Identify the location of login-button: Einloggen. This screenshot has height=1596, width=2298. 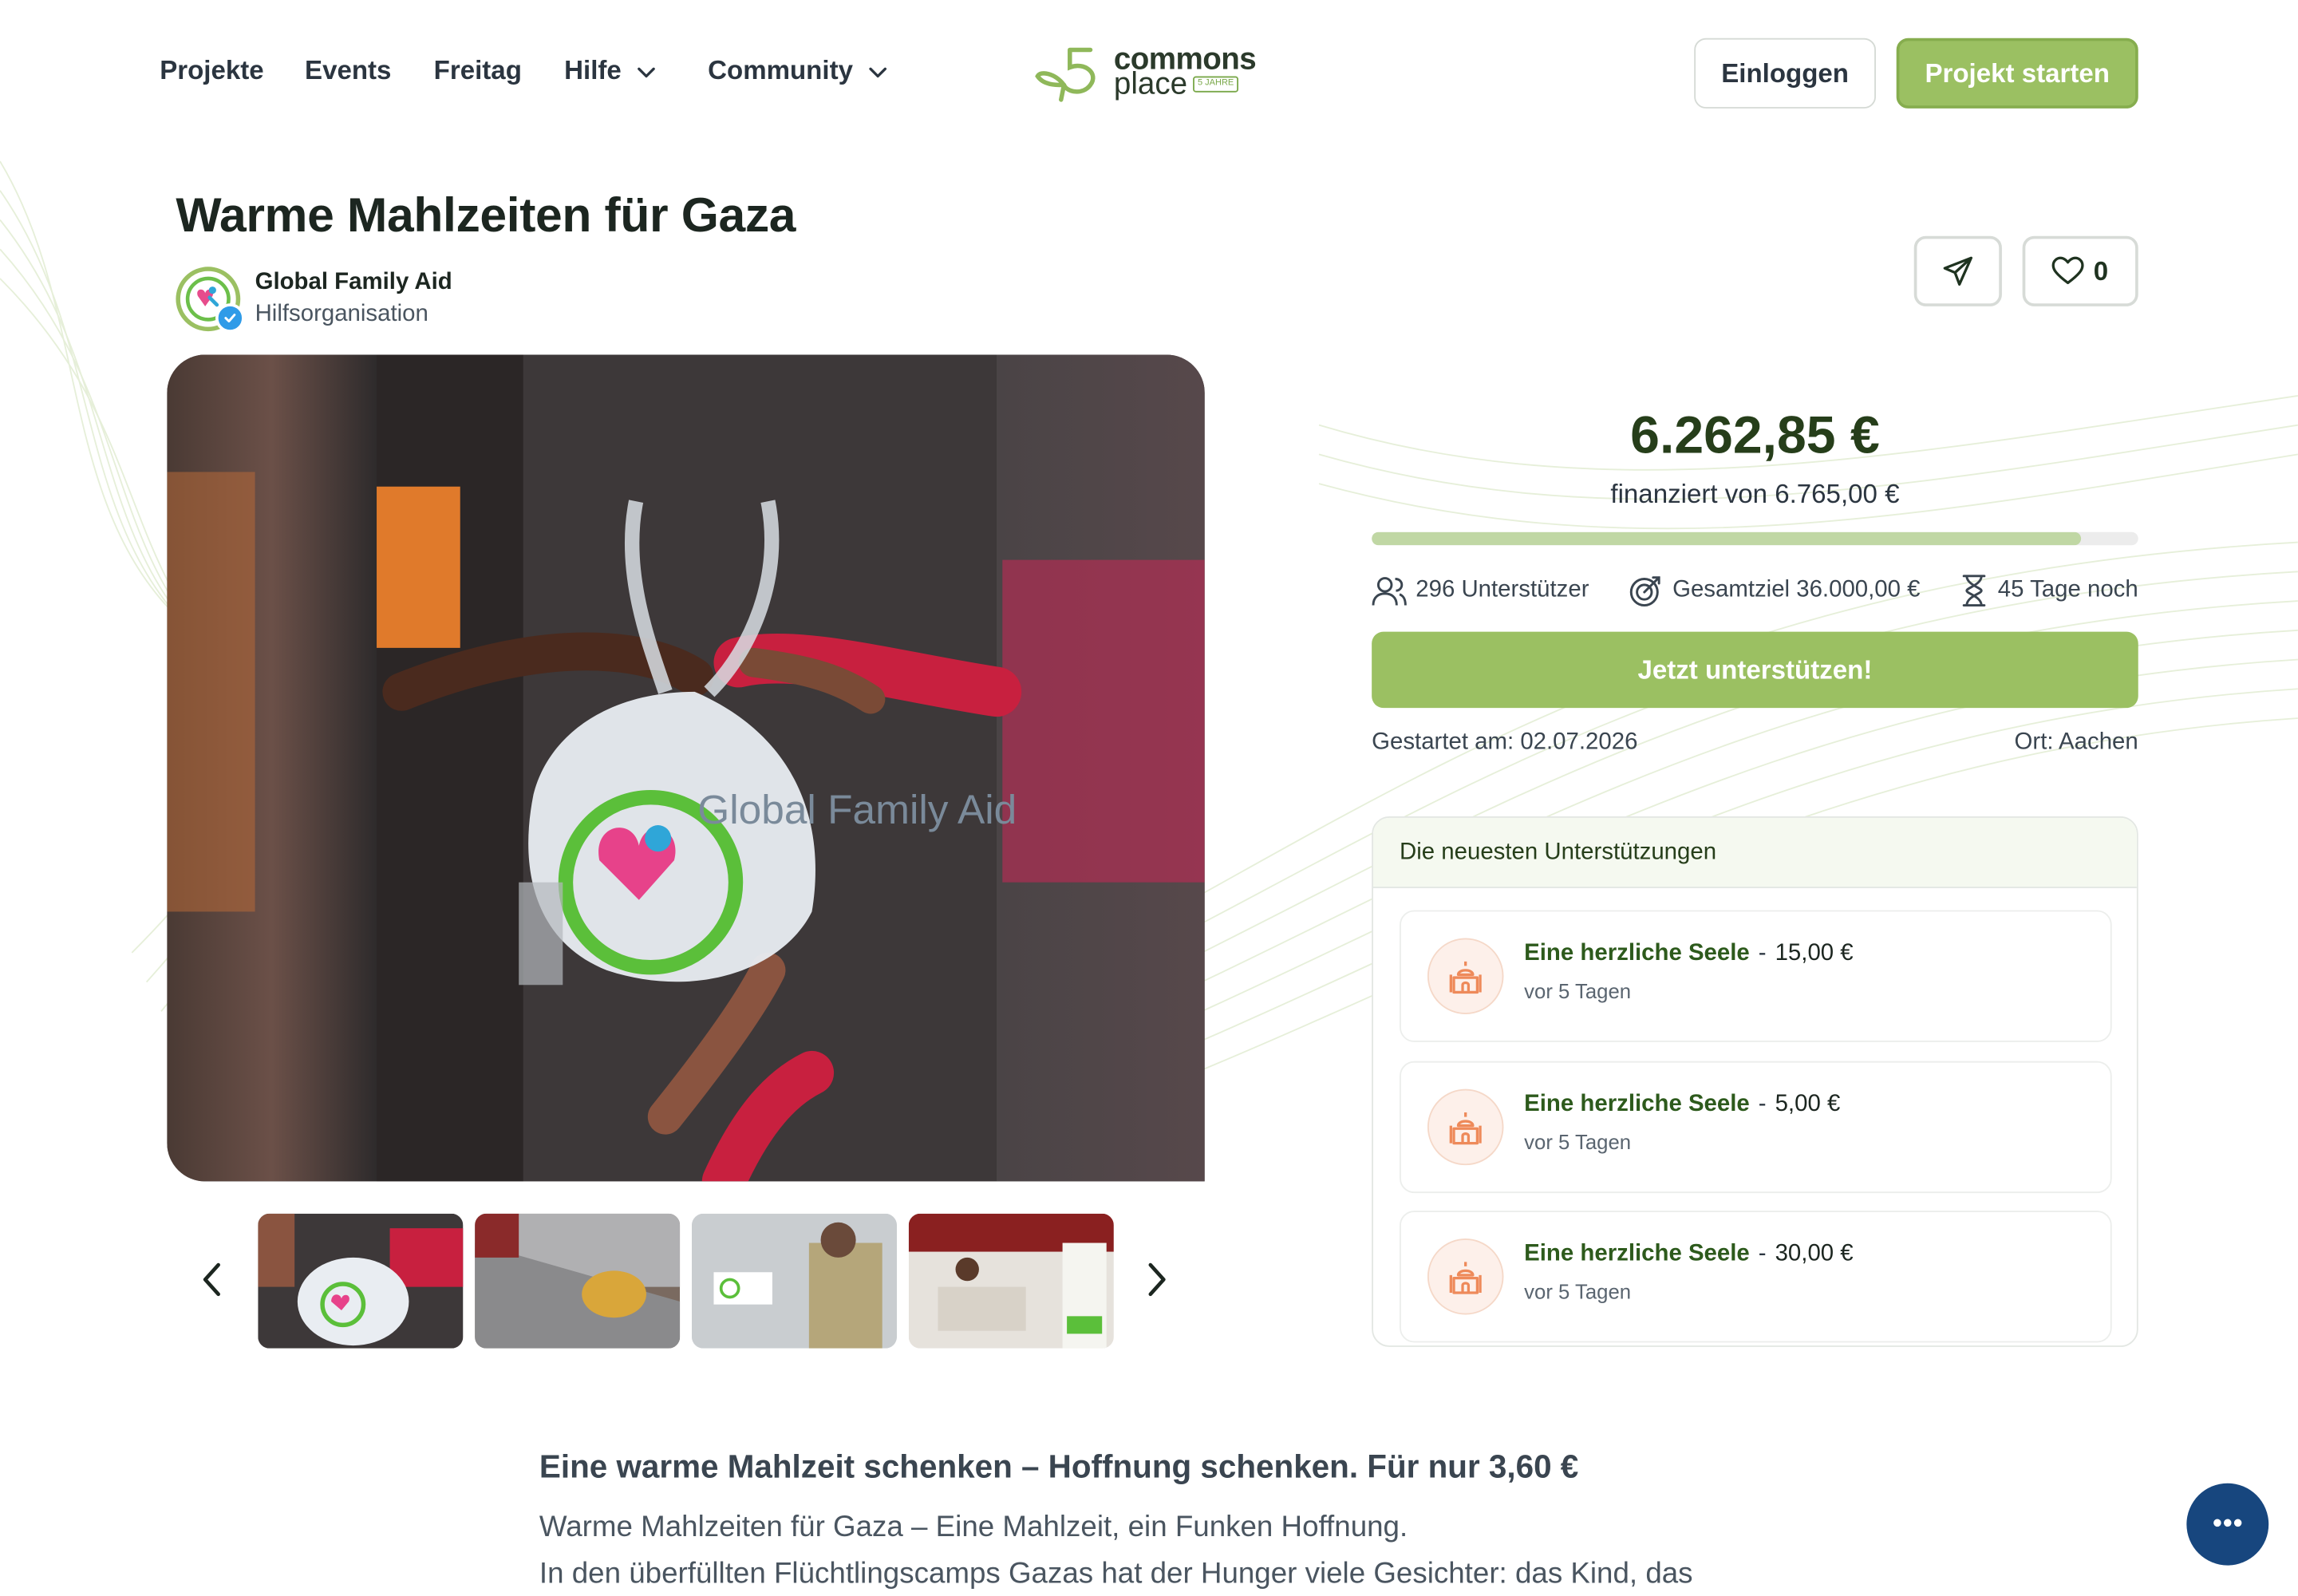
(1785, 73).